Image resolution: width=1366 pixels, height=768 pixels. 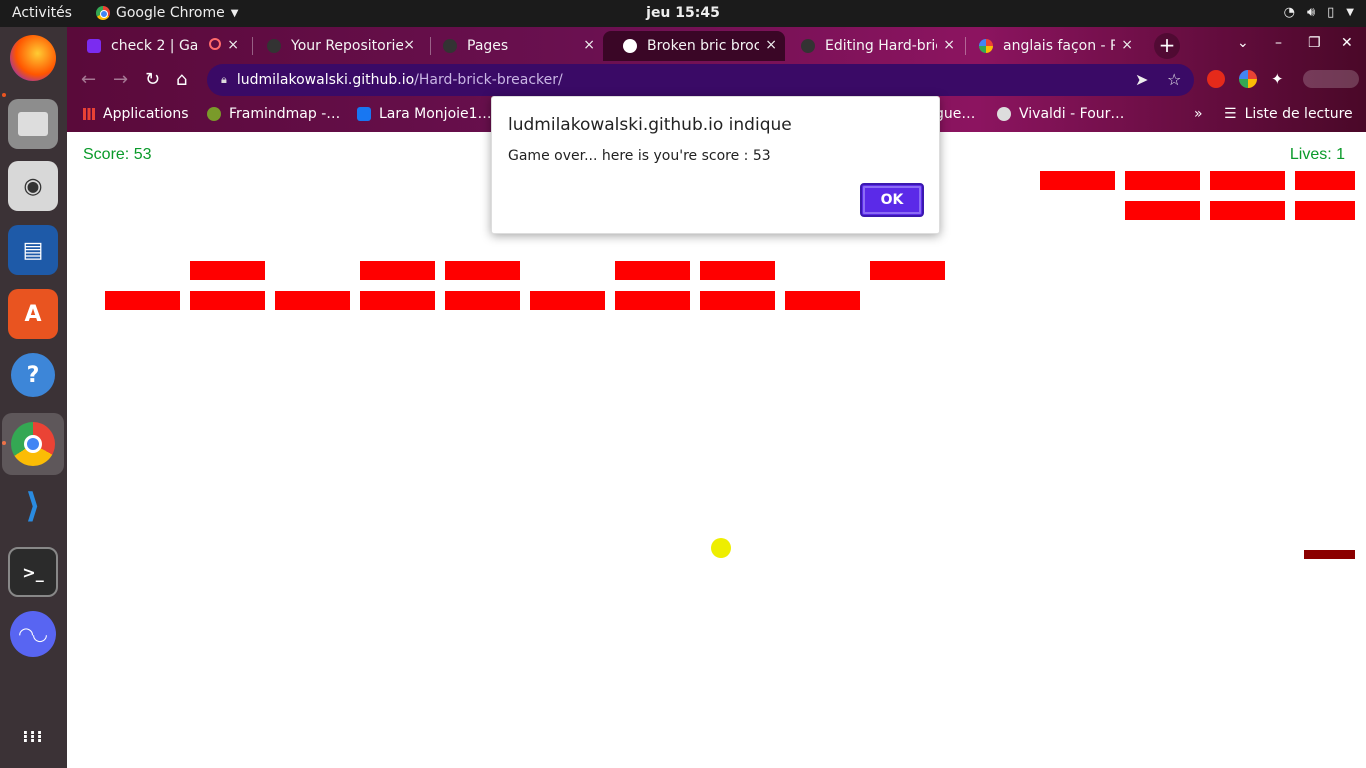 I want to click on tab-title: Broken bric broc, so click(x=703, y=46).